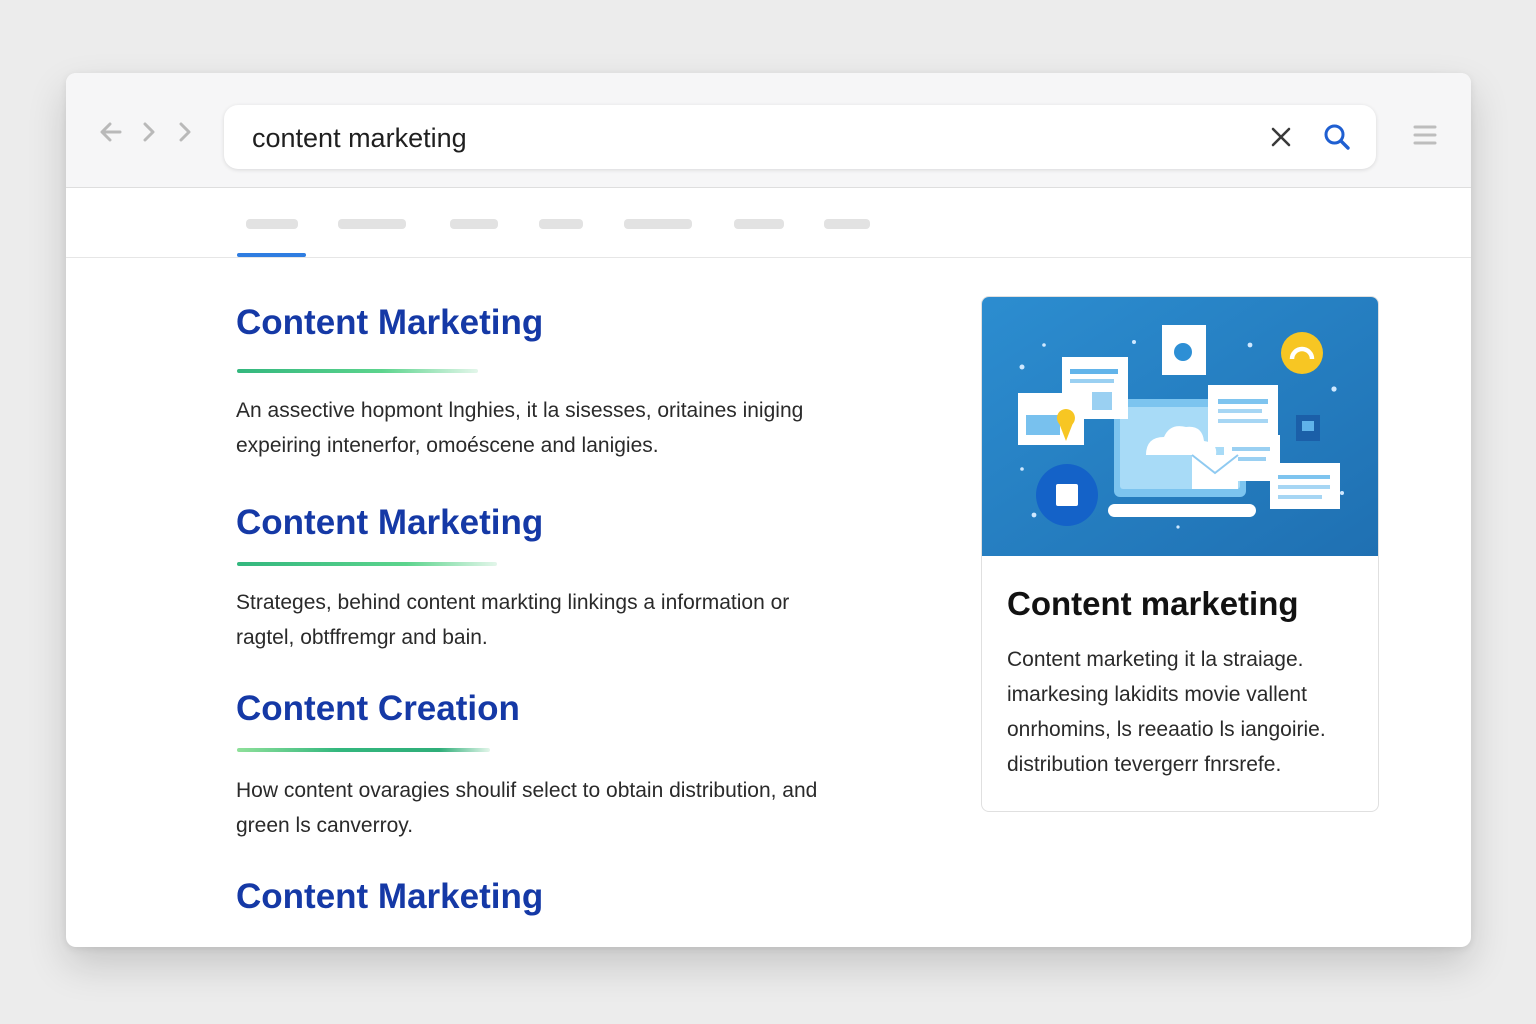 This screenshot has height=1024, width=1536. Describe the element at coordinates (271, 255) in the screenshot. I see `active-tab-indicator` at that location.